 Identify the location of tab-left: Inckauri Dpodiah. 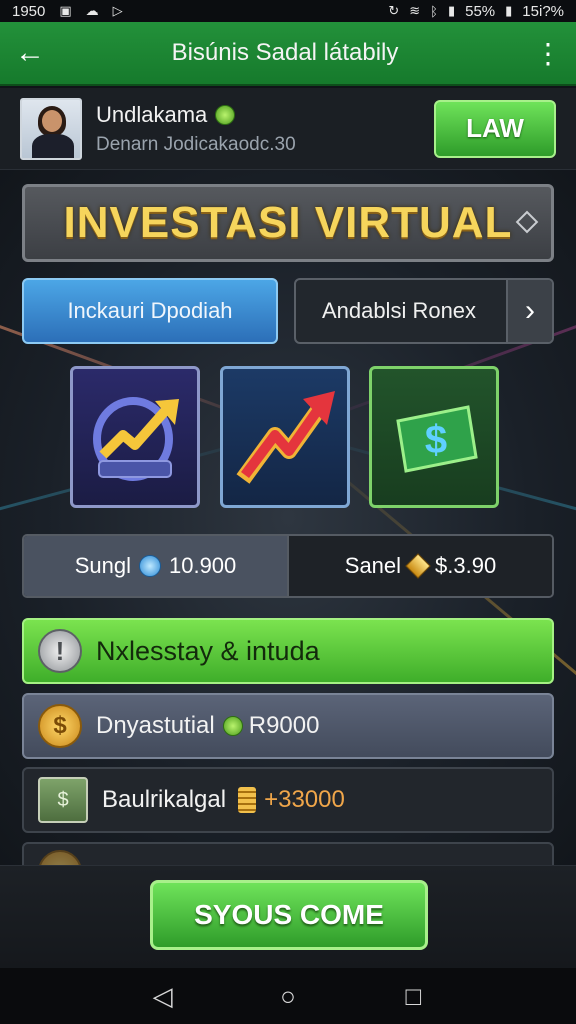
(150, 311).